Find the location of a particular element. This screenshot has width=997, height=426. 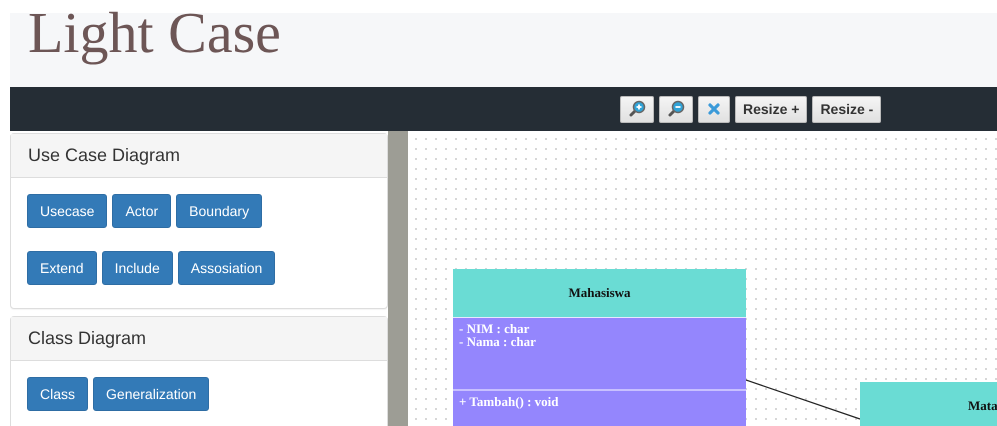

tool-button: Generalization is located at coordinates (151, 394).